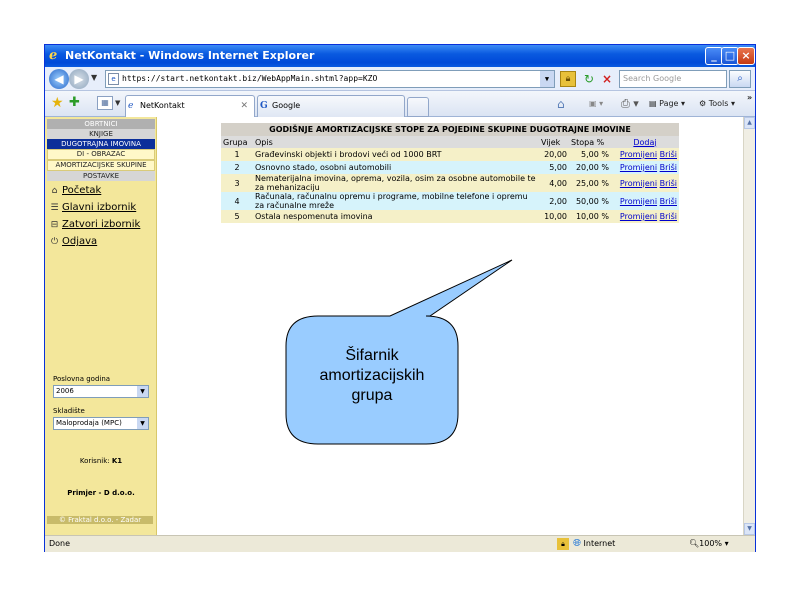  I want to click on more-commands-chevron: », so click(749, 98).